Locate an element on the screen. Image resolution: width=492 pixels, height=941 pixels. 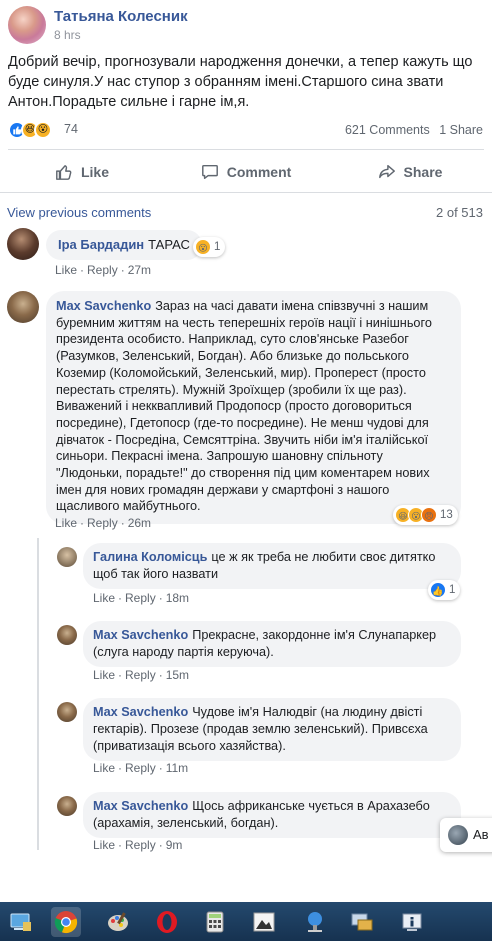
reply-time: 18m is located at coordinates (177, 598).